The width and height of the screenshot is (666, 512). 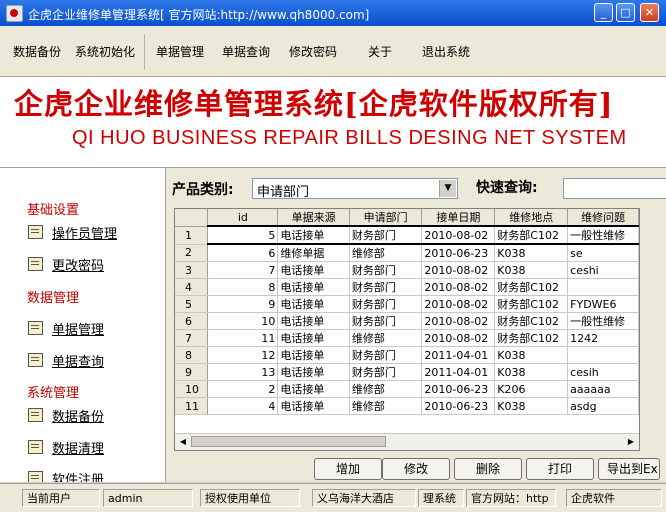 What do you see at coordinates (386, 218) in the screenshot?
I see `column-header: 申请部门` at bounding box center [386, 218].